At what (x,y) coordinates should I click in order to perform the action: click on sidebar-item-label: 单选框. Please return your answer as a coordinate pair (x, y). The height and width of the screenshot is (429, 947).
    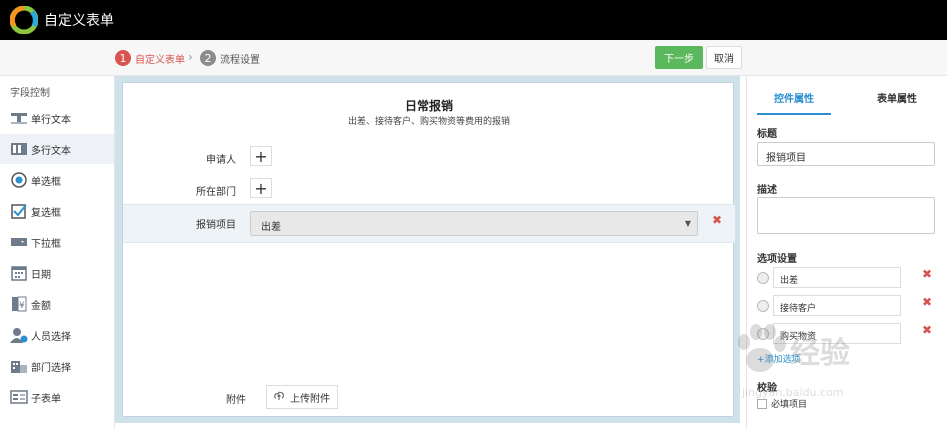
    Looking at the image, I should click on (46, 182).